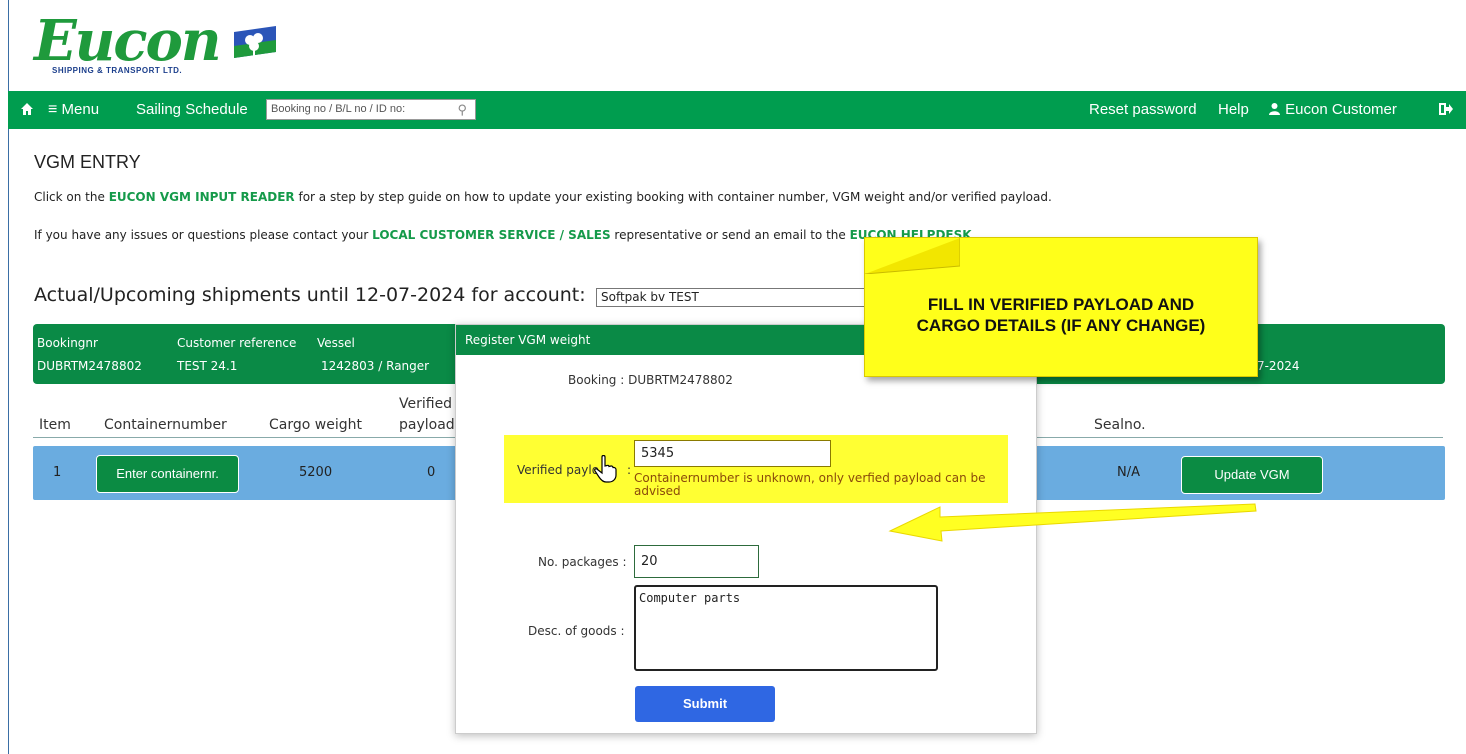 The height and width of the screenshot is (754, 1466). I want to click on nav-sailing-schedule: Sailing Schedule, so click(192, 110).